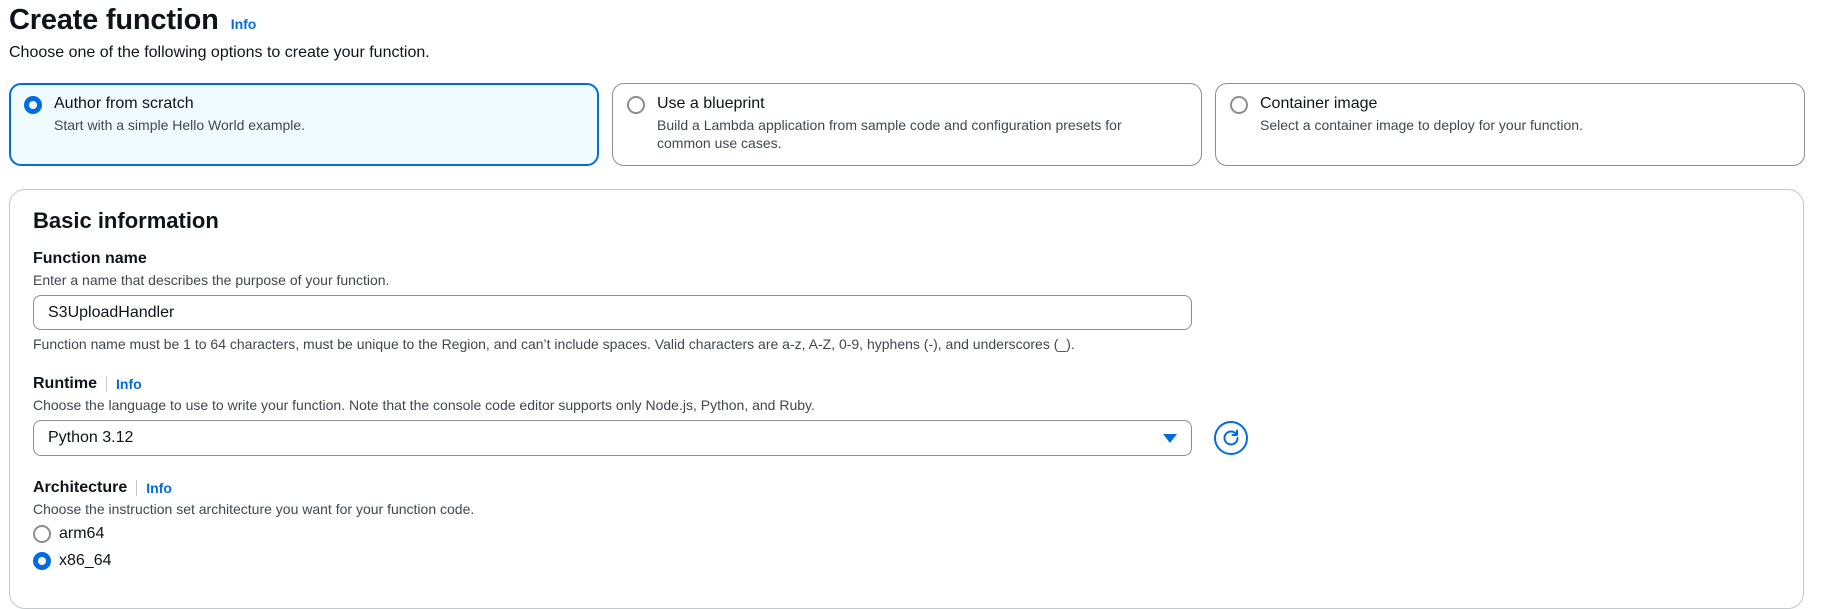  I want to click on basic-information-heading: Basic information, so click(126, 220).